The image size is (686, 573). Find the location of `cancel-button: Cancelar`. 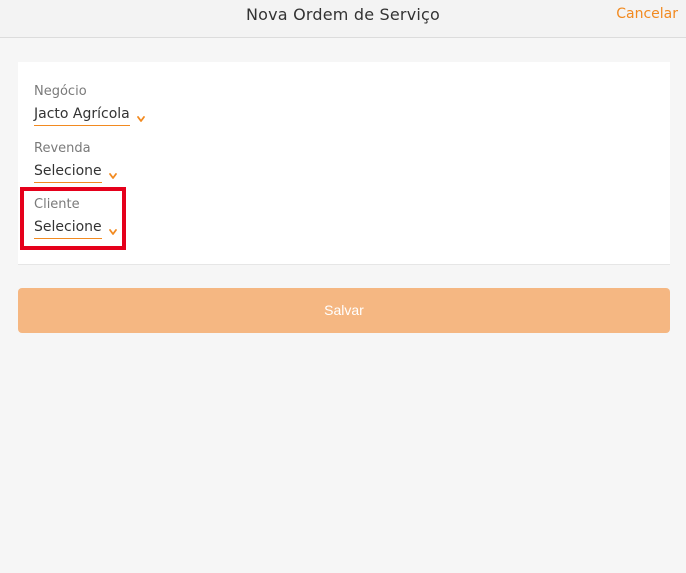

cancel-button: Cancelar is located at coordinates (647, 14).